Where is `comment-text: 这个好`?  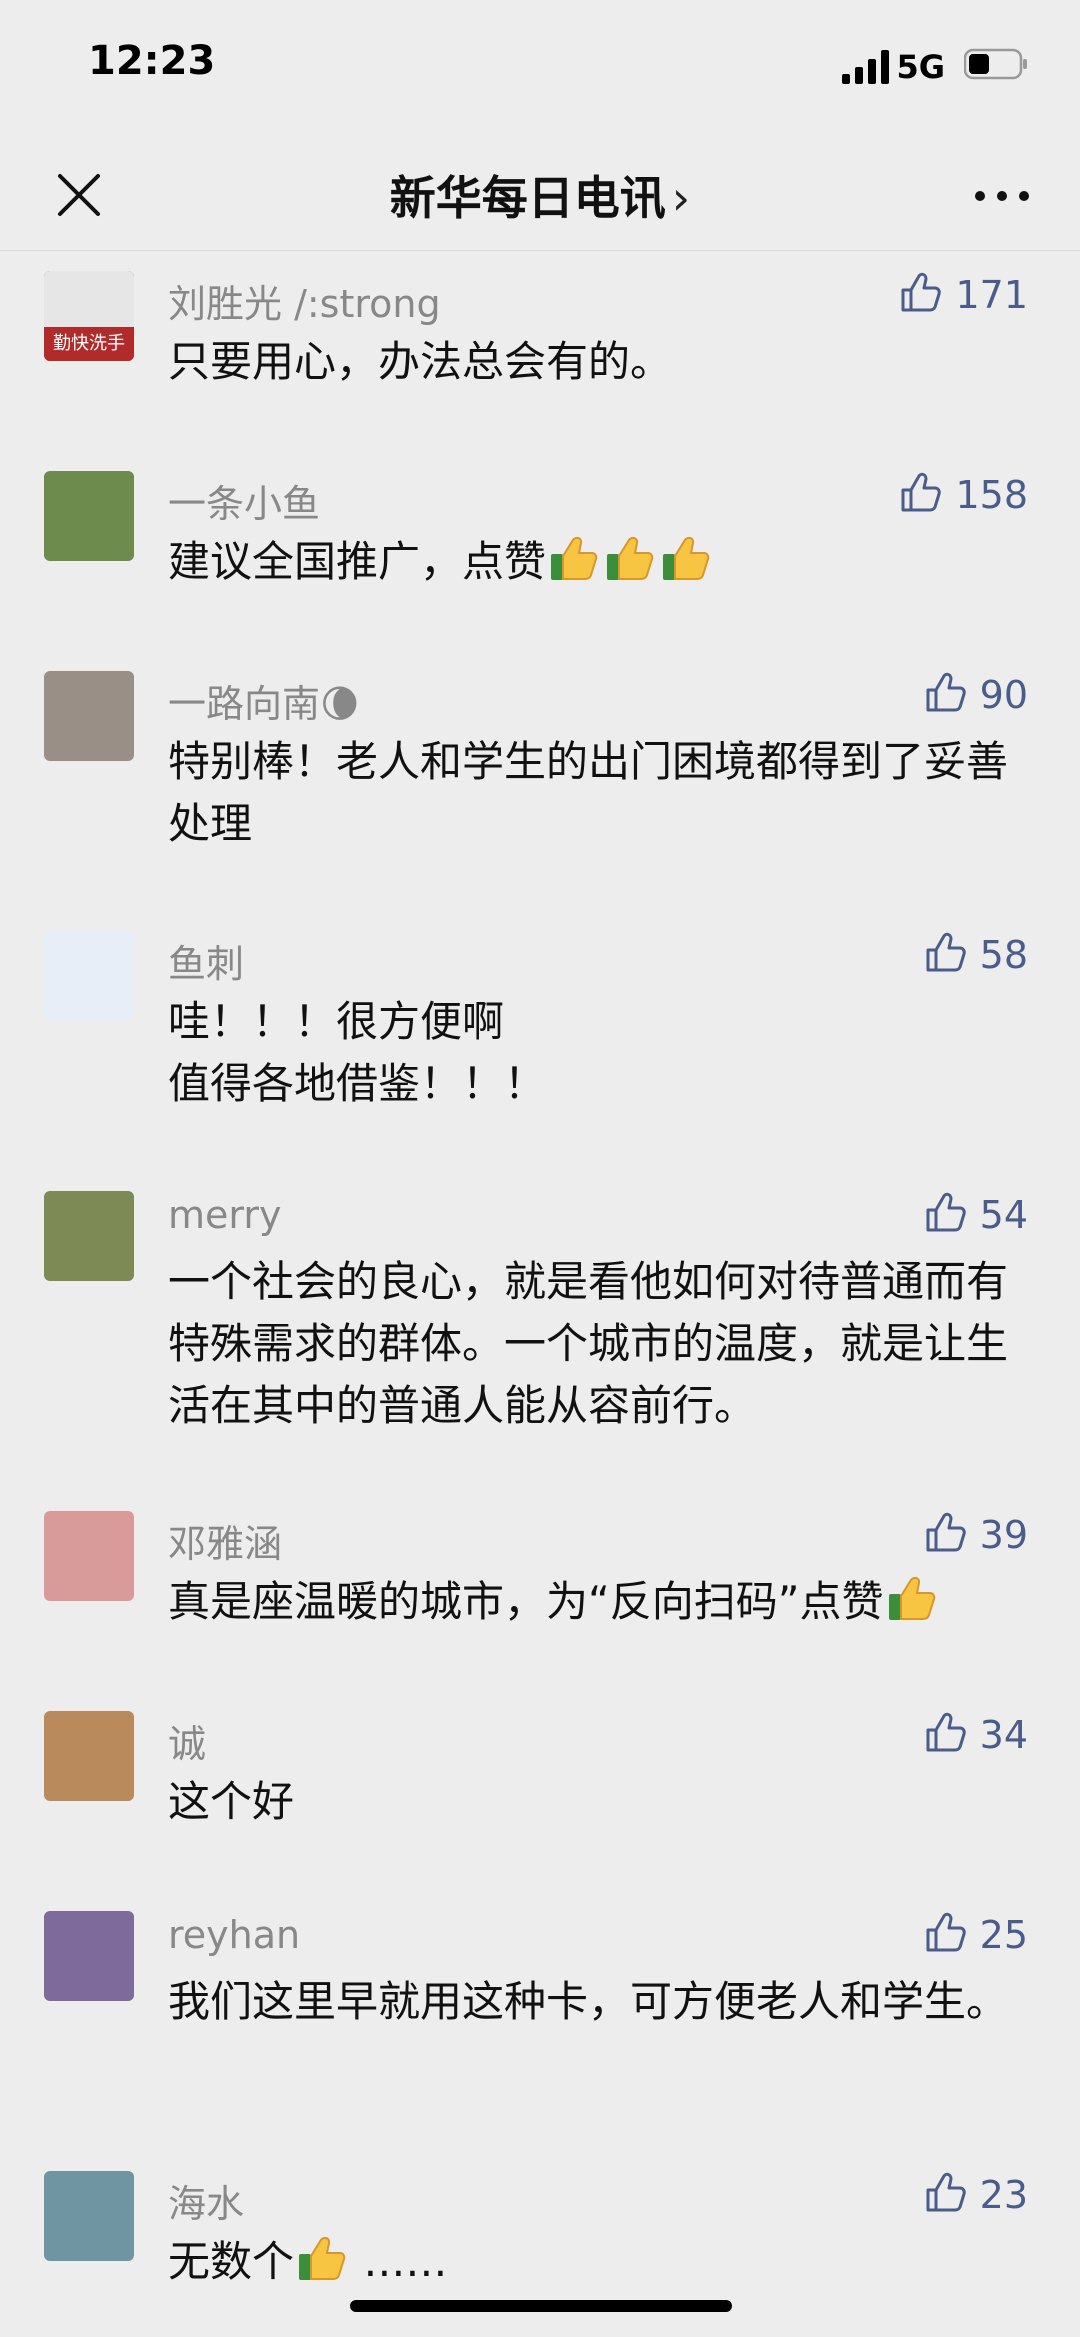 comment-text: 这个好 is located at coordinates (231, 1801).